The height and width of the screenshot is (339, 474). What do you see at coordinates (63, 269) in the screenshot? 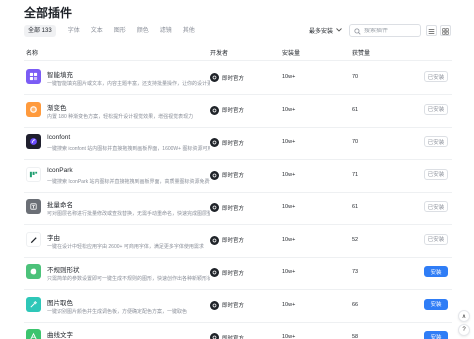
I see `plugin-name: 不规则形状` at bounding box center [63, 269].